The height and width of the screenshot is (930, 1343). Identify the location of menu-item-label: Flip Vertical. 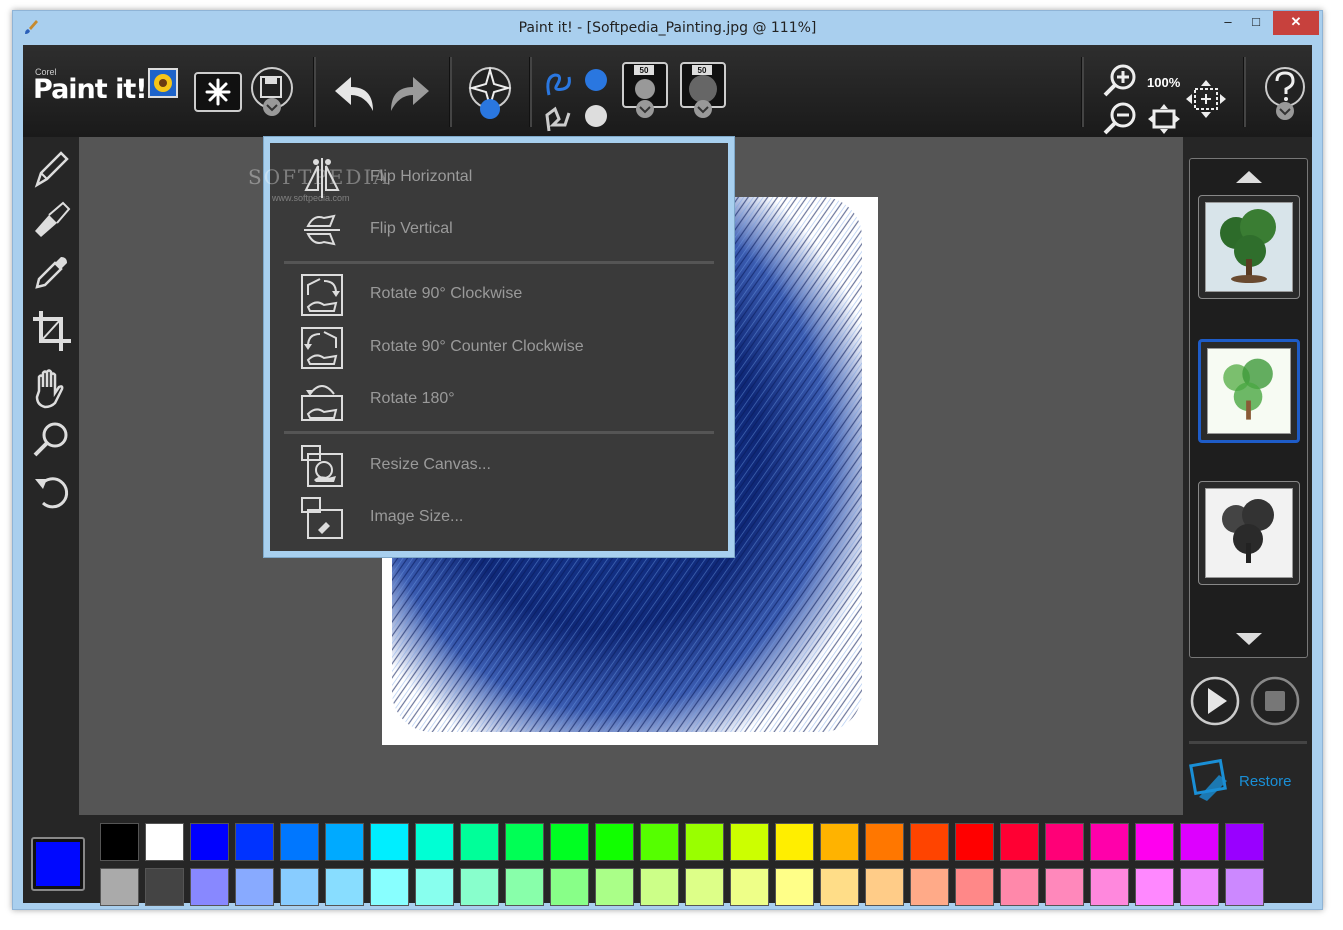
(411, 228).